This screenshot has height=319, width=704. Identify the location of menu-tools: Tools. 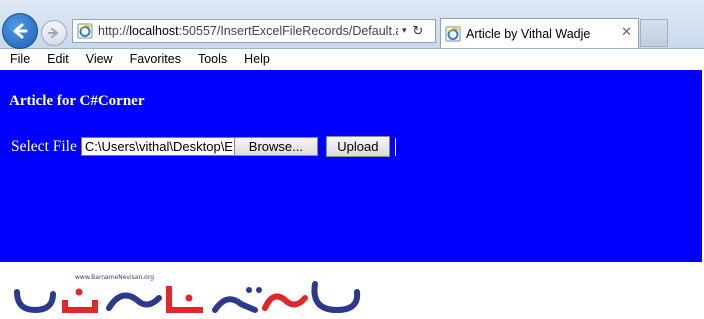
(211, 59).